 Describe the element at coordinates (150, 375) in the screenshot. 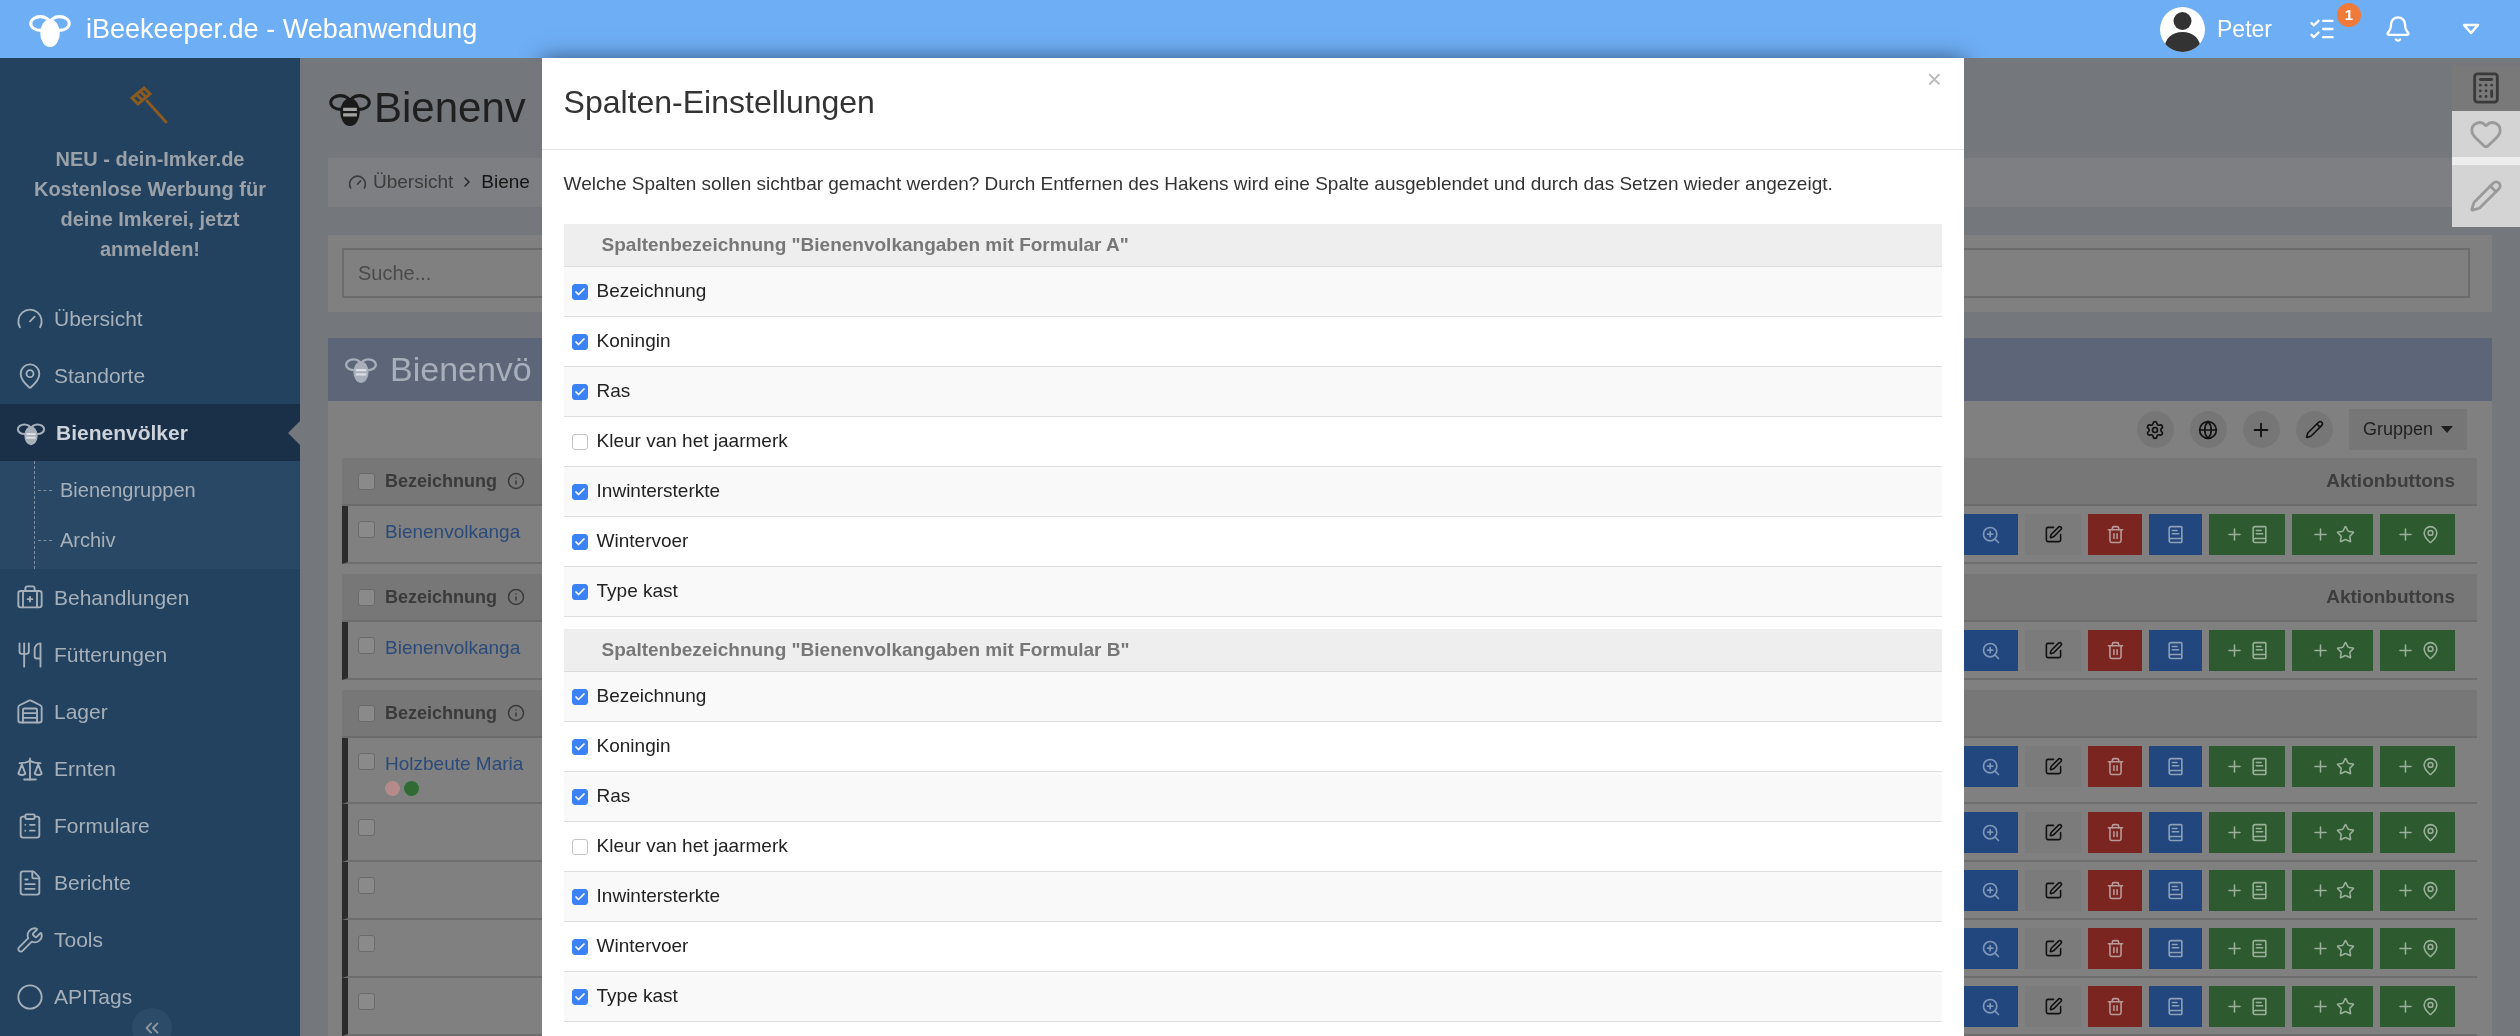

I see `nav-item: Standorte` at that location.